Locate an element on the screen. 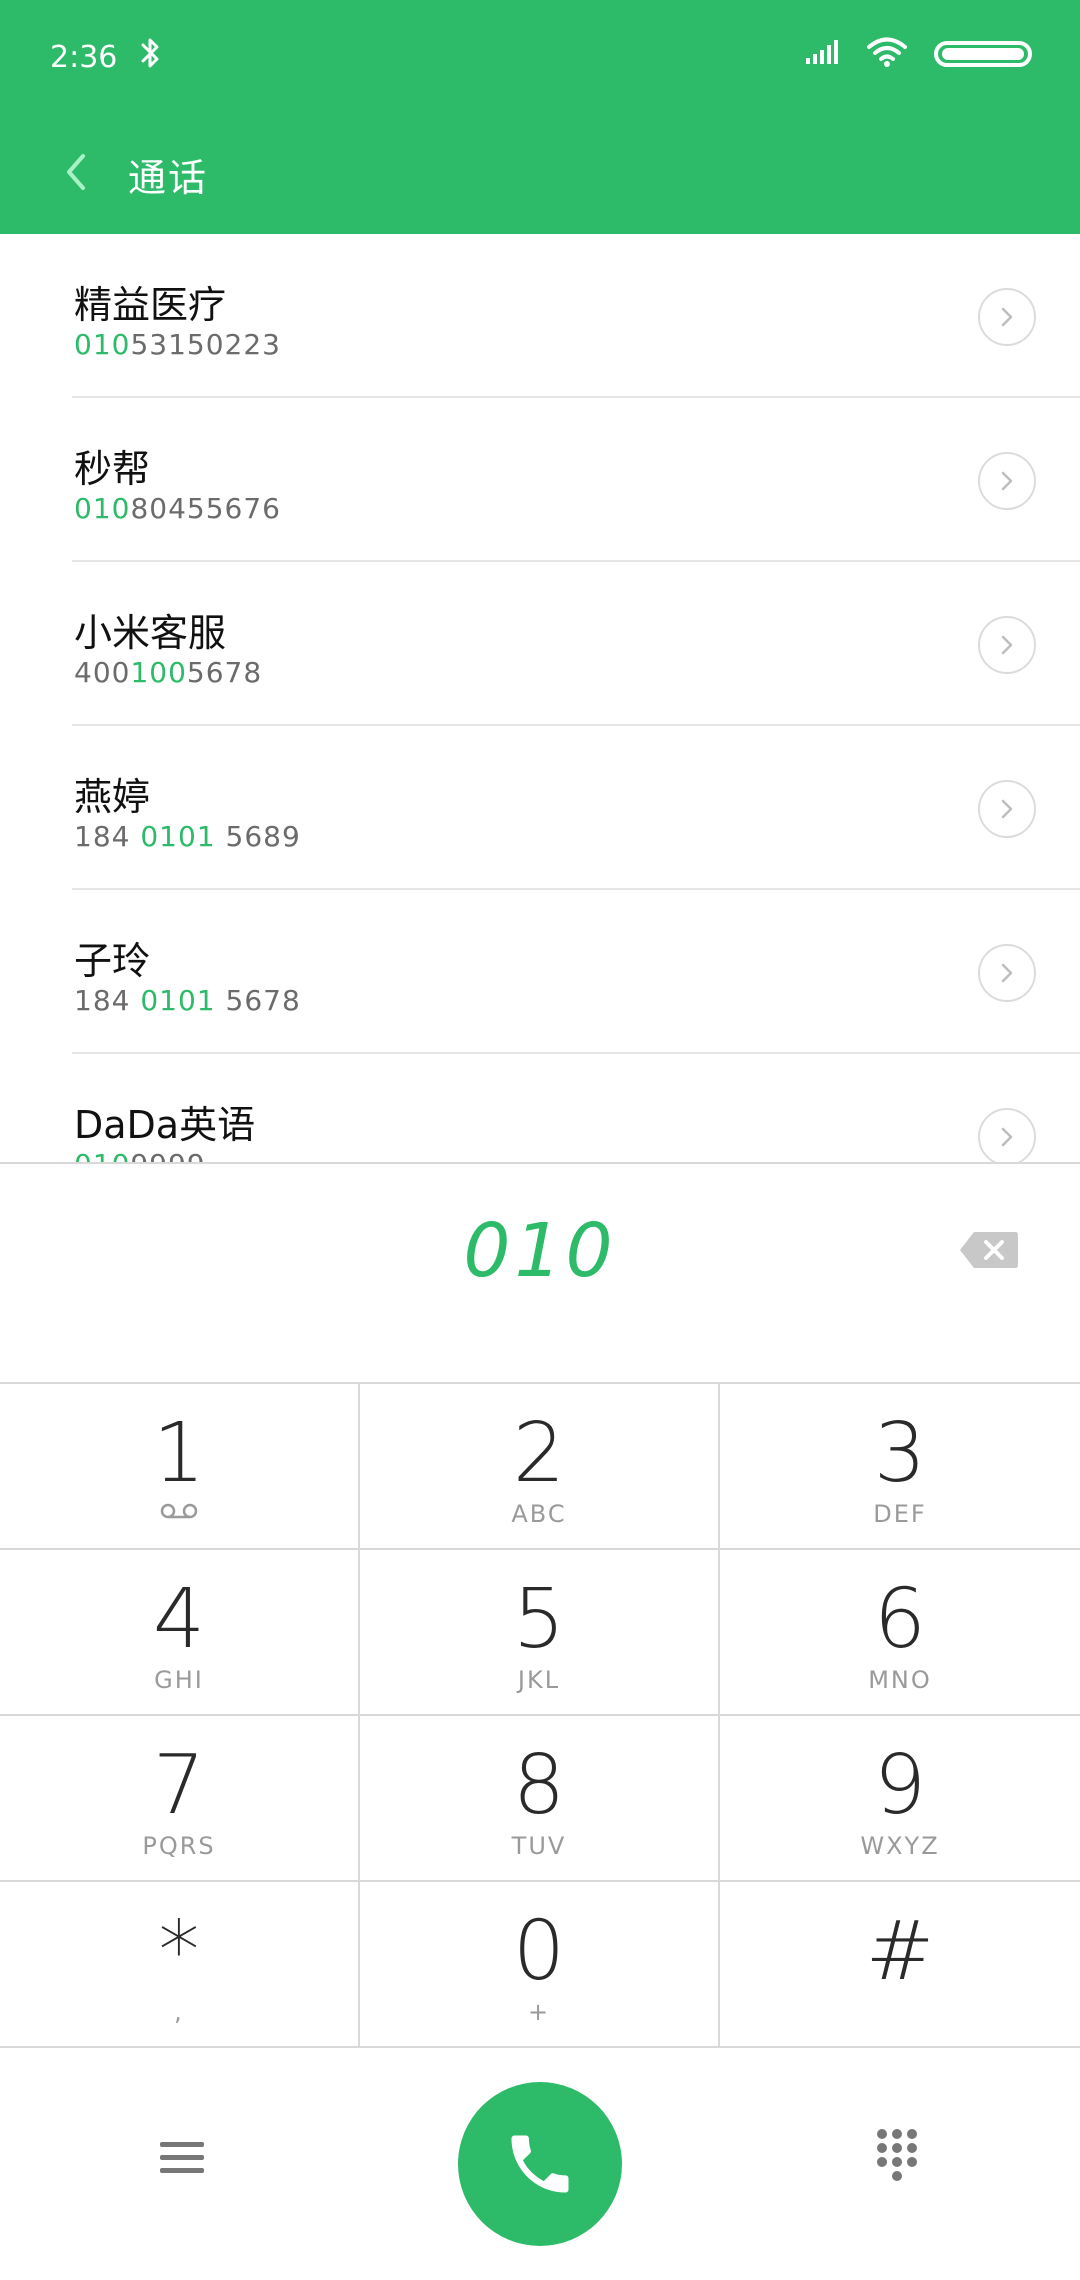 This screenshot has width=1080, height=2280. key-digit: 6 is located at coordinates (900, 1619).